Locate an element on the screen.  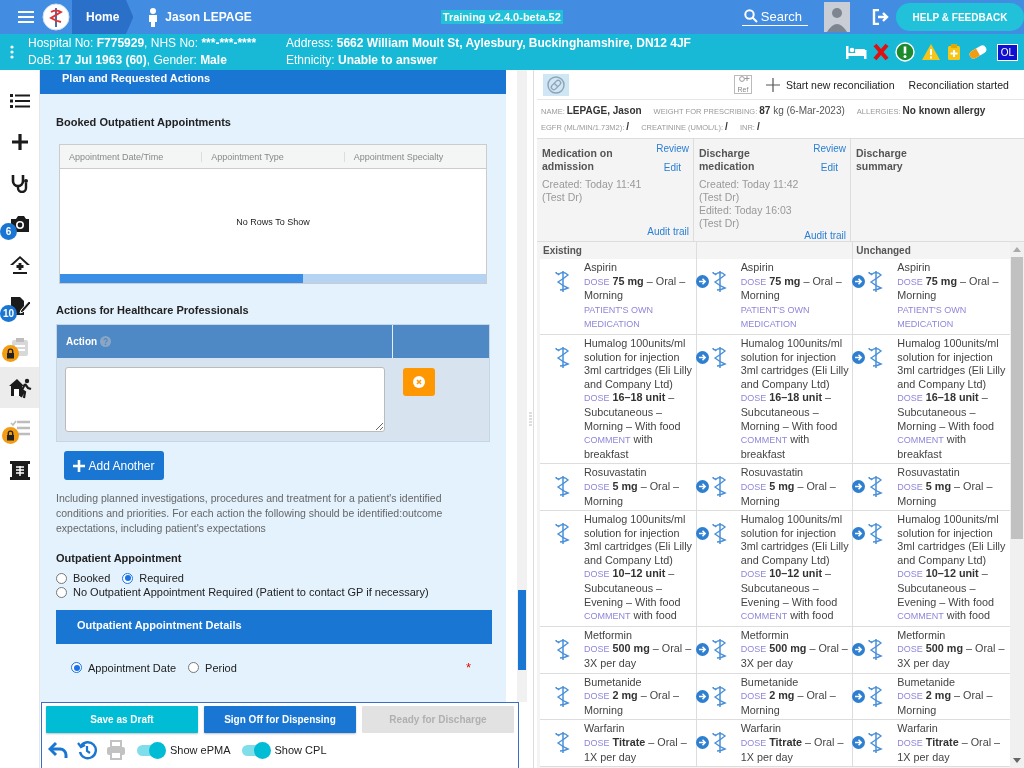
avatar-icon is located at coordinates (837, 17).